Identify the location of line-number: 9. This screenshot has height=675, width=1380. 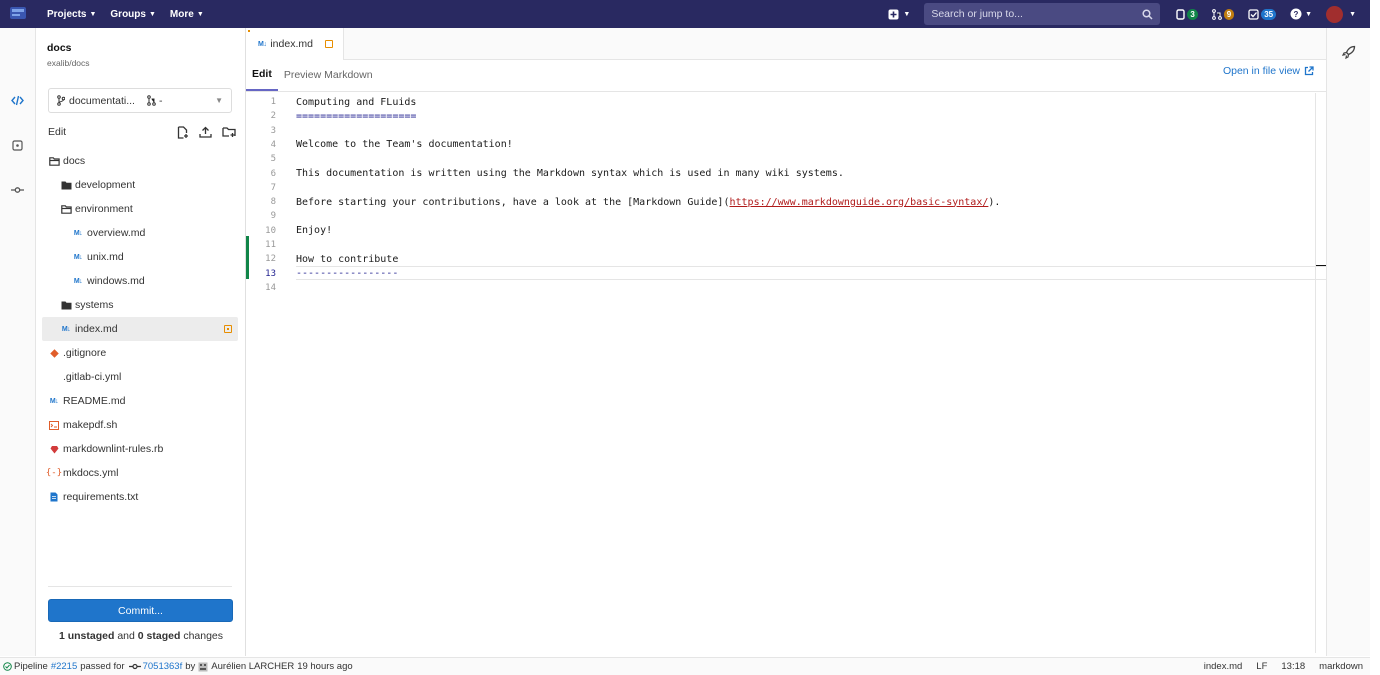
(273, 216).